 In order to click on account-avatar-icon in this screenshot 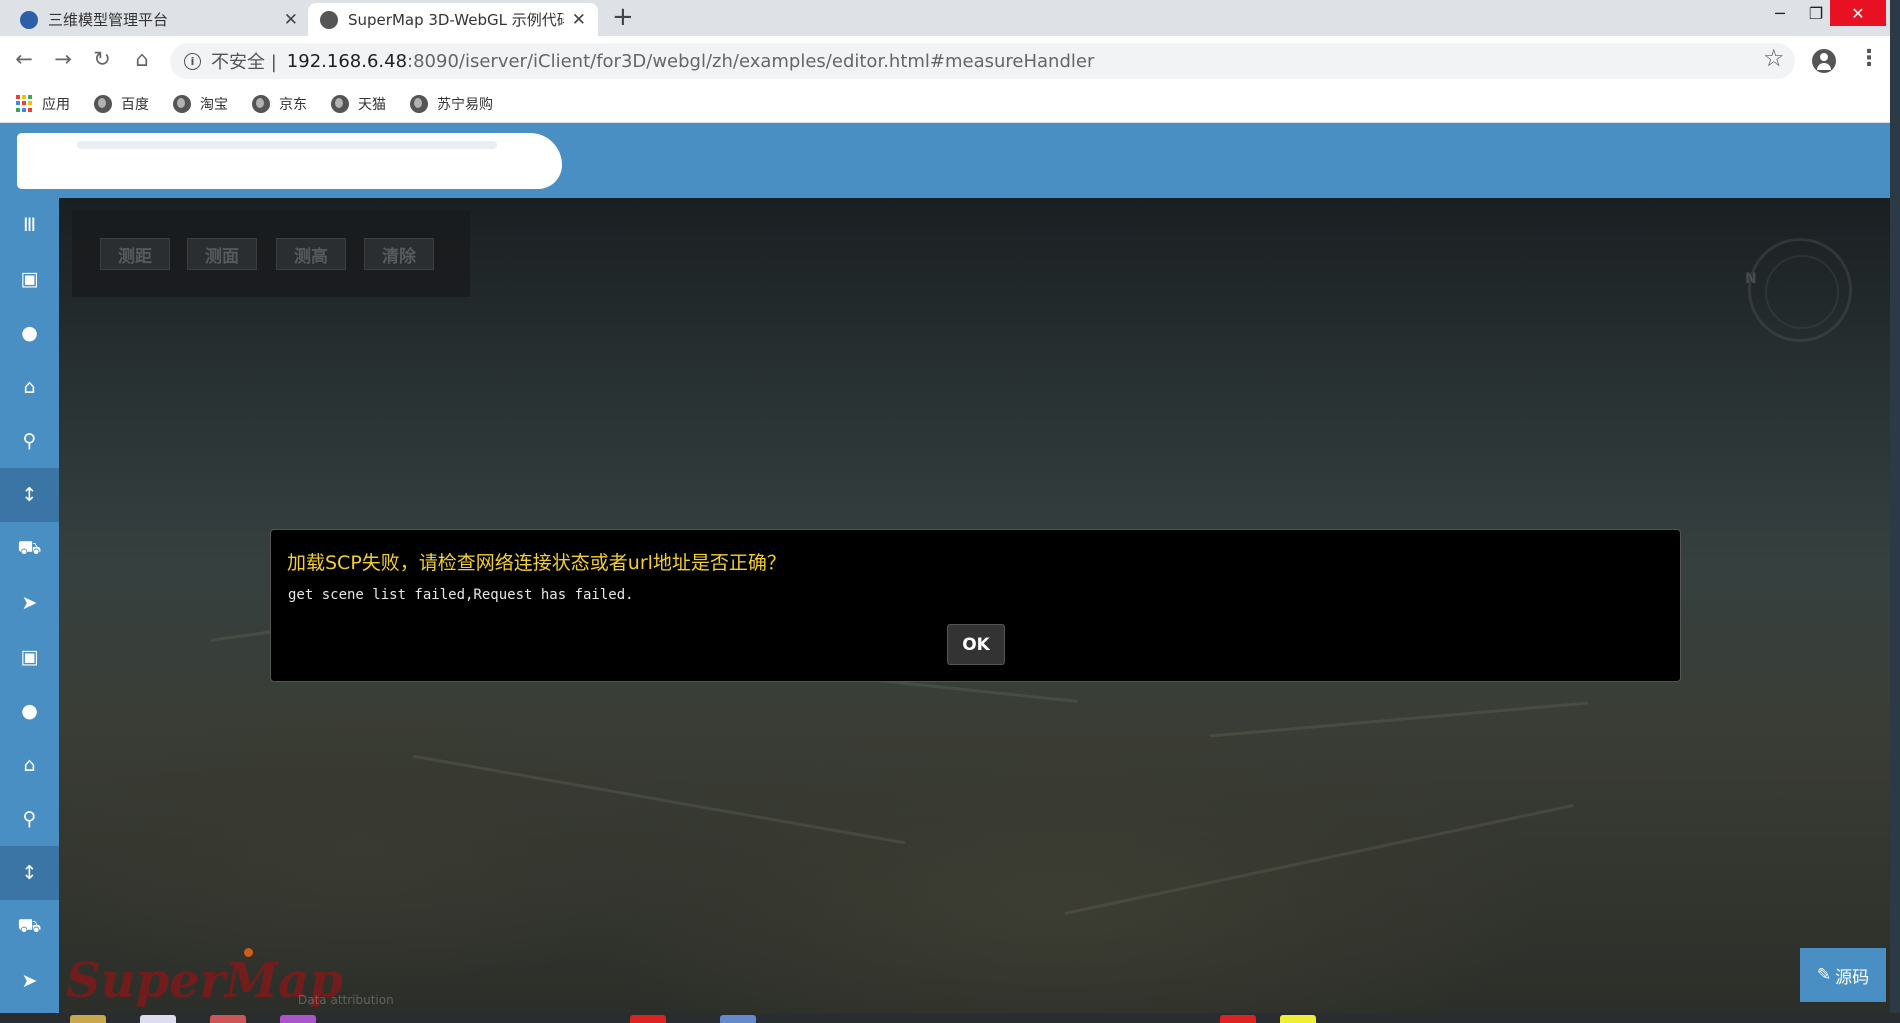, I will do `click(1824, 61)`.